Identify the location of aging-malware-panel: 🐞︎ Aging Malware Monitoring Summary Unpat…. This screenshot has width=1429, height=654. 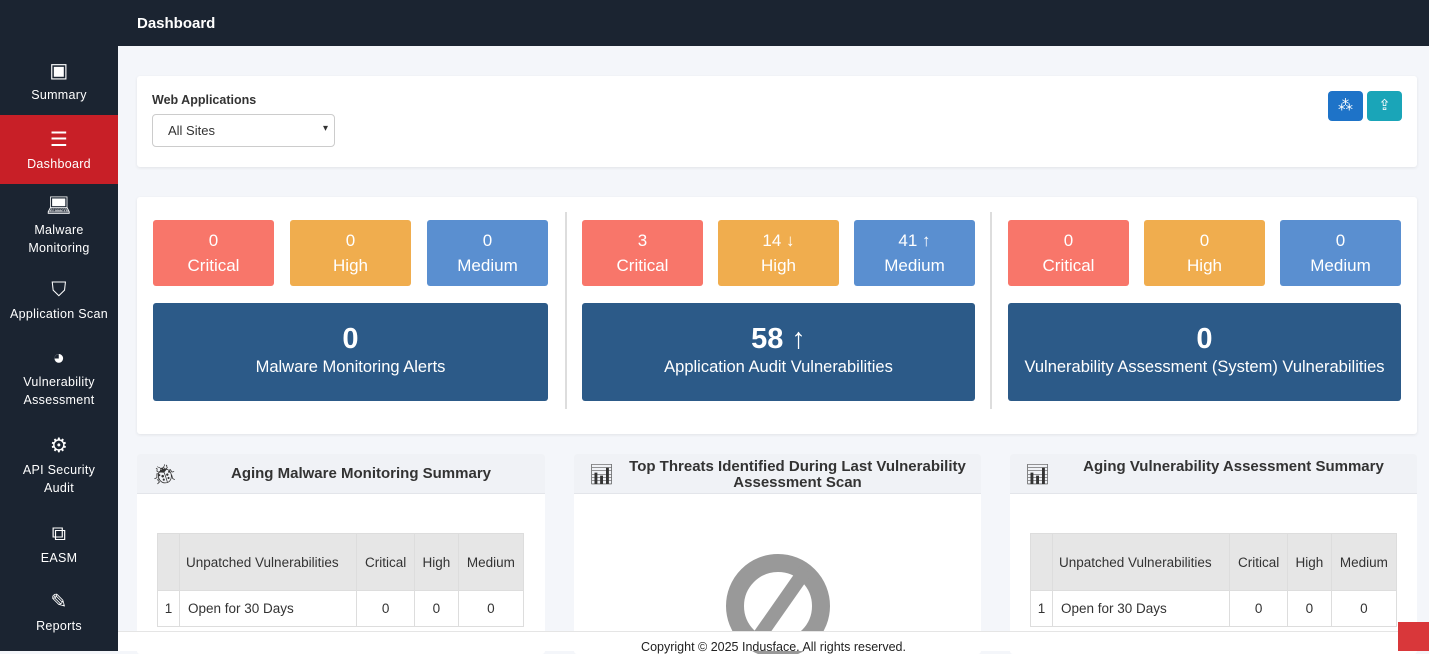
(341, 554).